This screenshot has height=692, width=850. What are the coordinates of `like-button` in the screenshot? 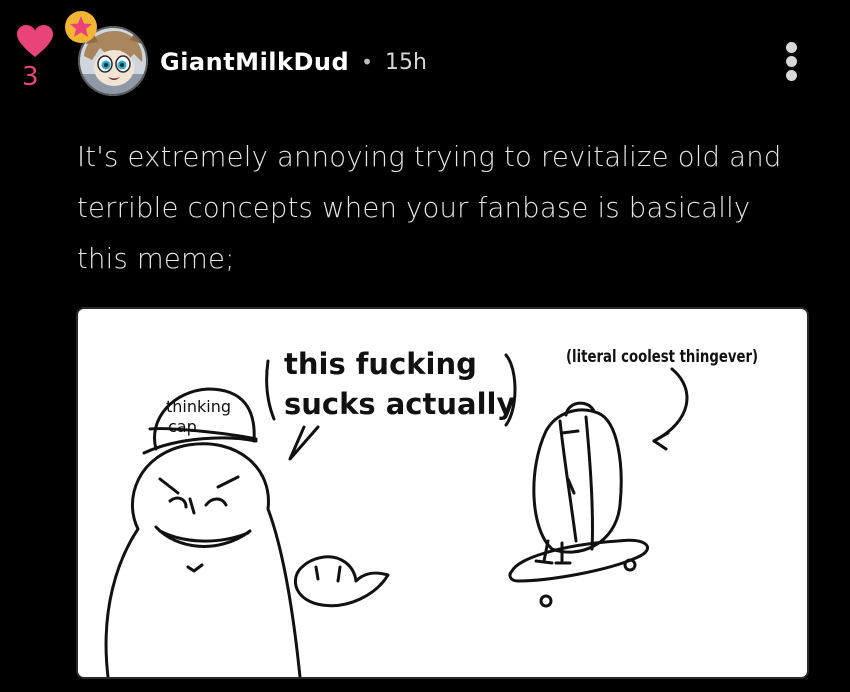 It's located at (35, 41).